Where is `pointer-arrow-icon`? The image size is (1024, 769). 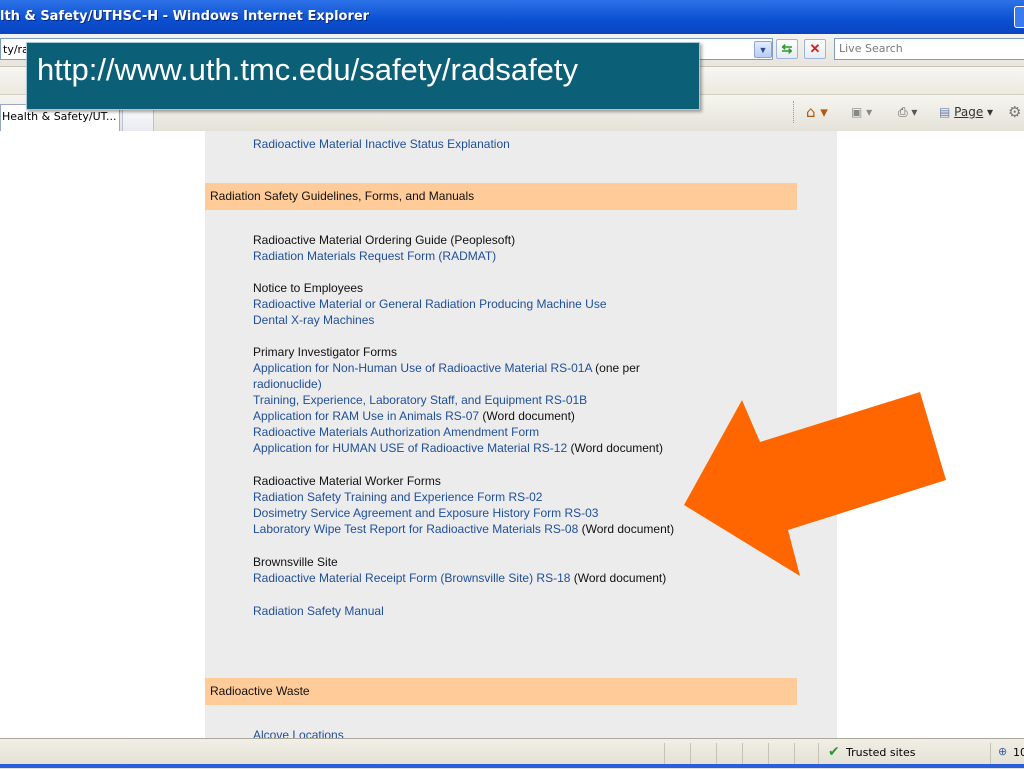 pointer-arrow-icon is located at coordinates (815, 484).